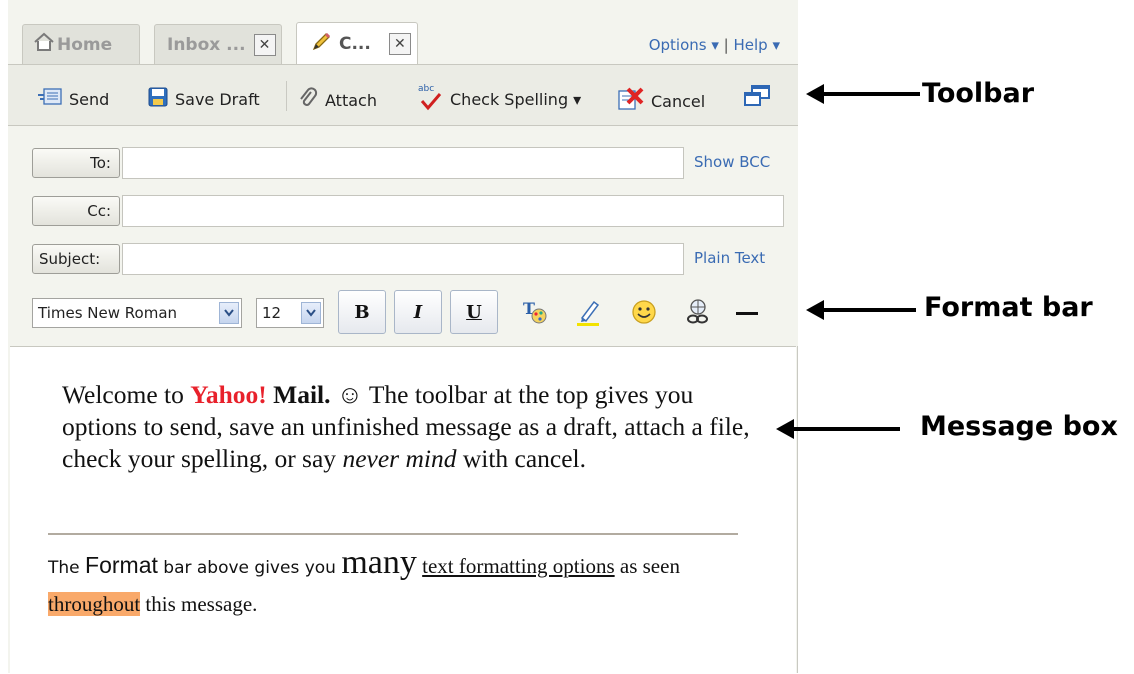 This screenshot has width=1134, height=674. Describe the element at coordinates (1019, 426) in the screenshot. I see `message-box-annotation: Message box` at that location.